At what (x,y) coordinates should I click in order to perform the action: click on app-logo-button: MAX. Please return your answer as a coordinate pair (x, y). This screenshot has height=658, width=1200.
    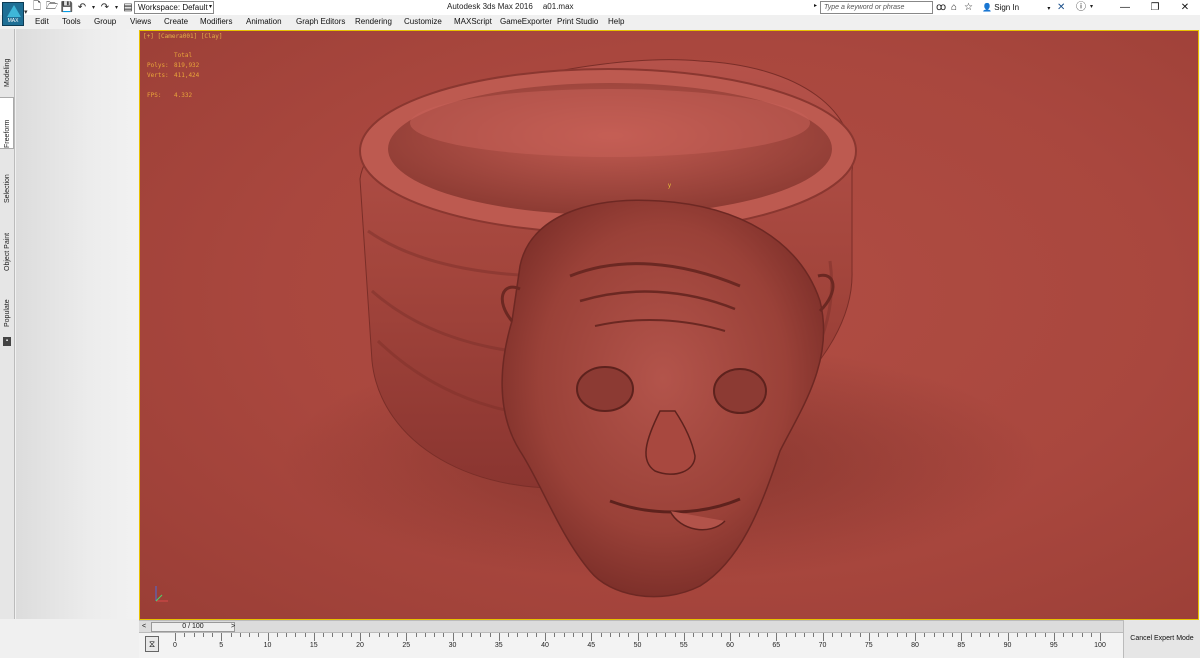
    Looking at the image, I should click on (13, 14).